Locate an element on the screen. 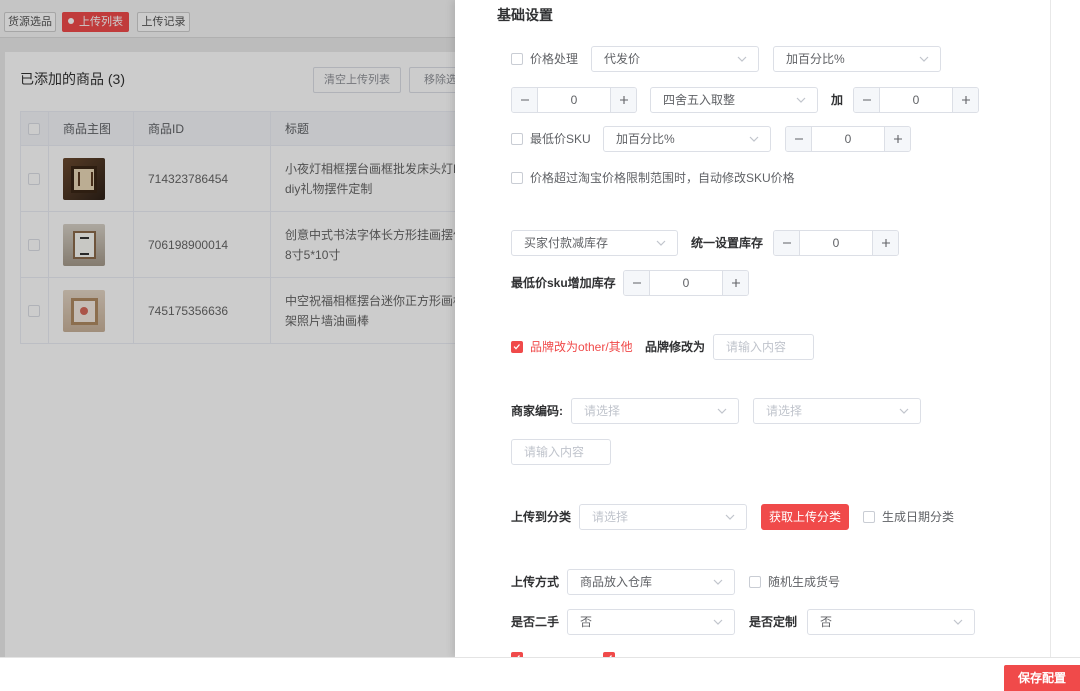 The width and height of the screenshot is (1080, 691). stock-row: 买家付款减库存 统一设置库存 0 is located at coordinates (752, 243).